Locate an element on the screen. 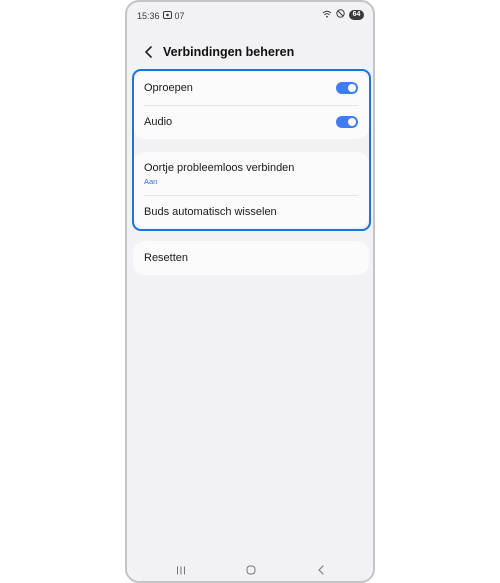  toggle-audio is located at coordinates (347, 122).